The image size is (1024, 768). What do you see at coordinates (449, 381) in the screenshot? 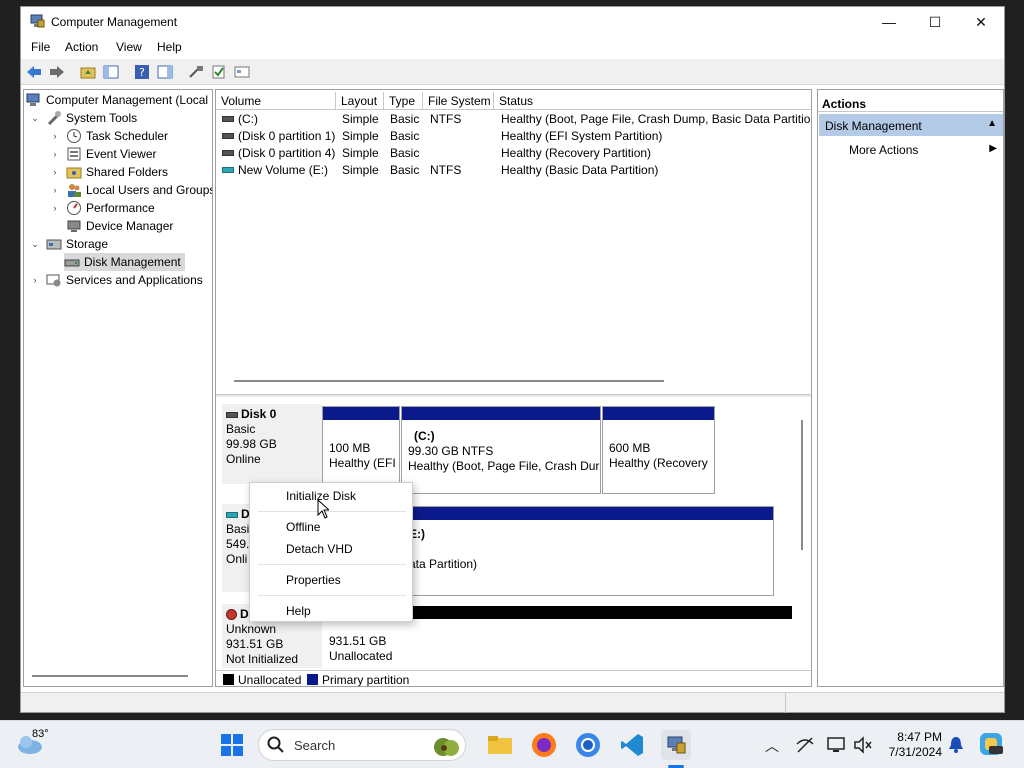
I see `volume-list-horizontal-scrollbar` at bounding box center [449, 381].